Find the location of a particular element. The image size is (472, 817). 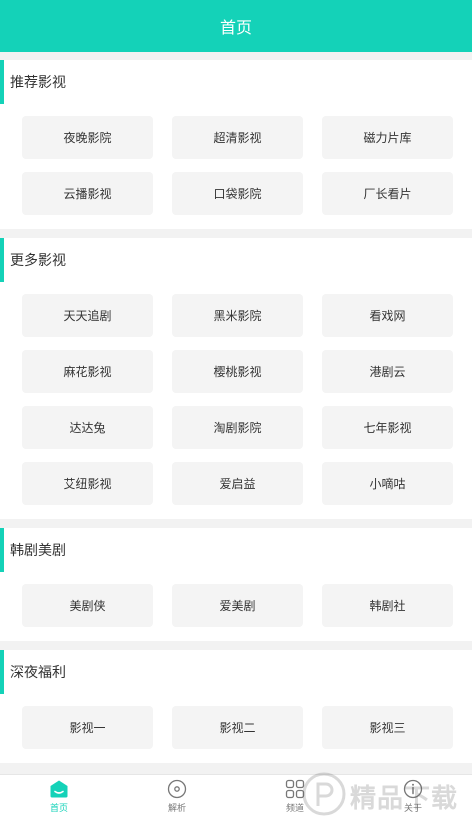

site-item: 夜晚影院 is located at coordinates (87, 137).